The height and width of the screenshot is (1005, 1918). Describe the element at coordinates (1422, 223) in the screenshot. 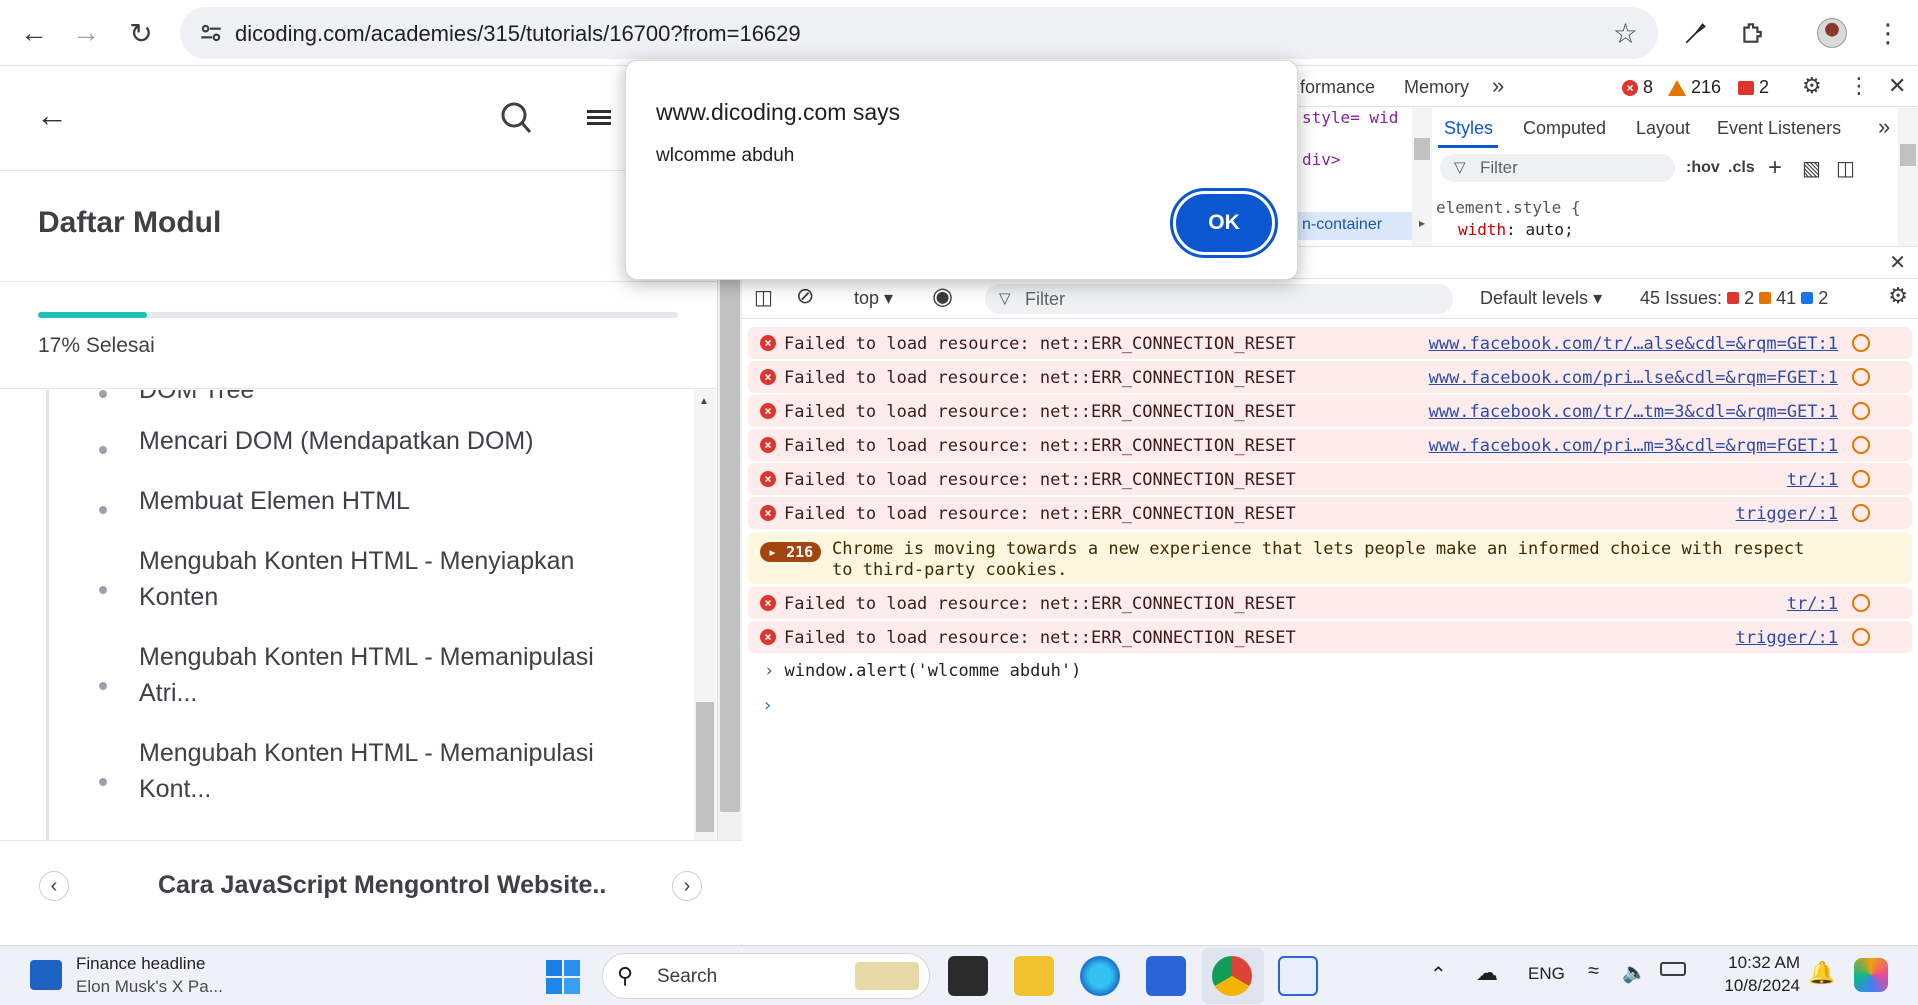

I see `expand-arrow-icon: ▸` at that location.